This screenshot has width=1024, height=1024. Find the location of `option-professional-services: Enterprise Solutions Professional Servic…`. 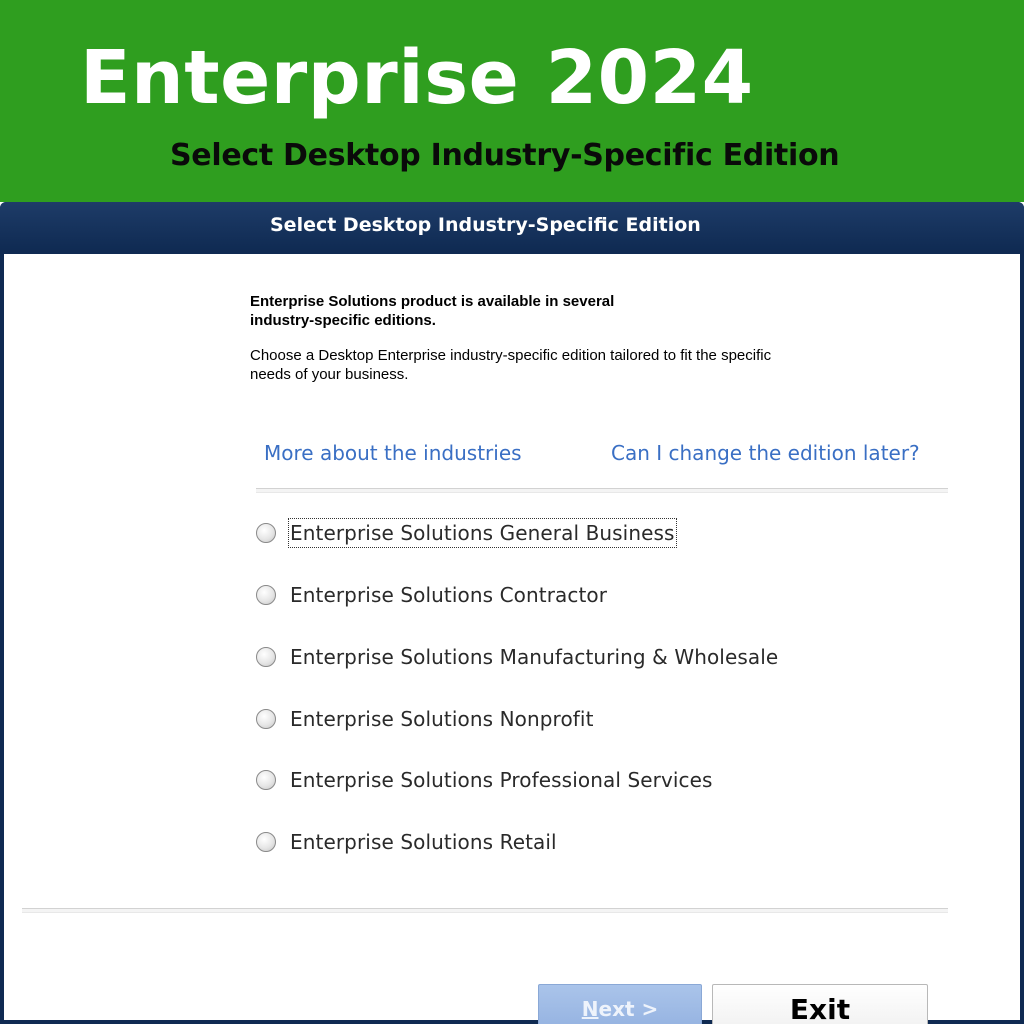

option-professional-services: Enterprise Solutions Professional Servic… is located at coordinates (485, 780).